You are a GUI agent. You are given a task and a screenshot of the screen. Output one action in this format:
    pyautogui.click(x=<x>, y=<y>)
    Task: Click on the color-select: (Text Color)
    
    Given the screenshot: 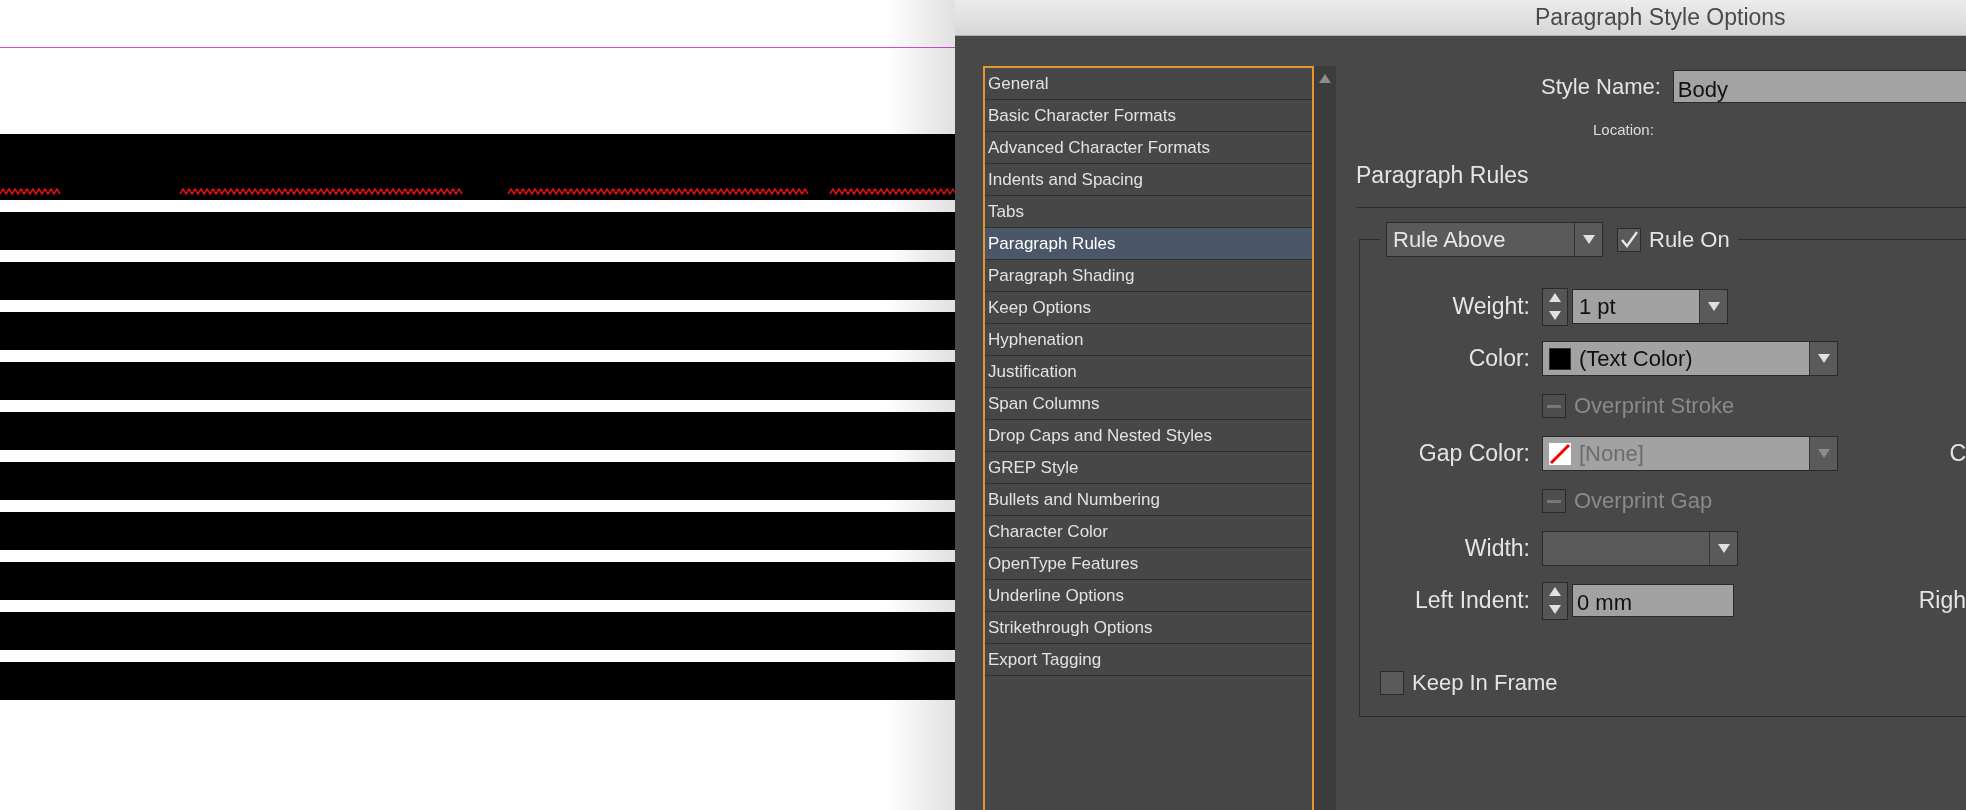 What is the action you would take?
    pyautogui.click(x=1690, y=358)
    